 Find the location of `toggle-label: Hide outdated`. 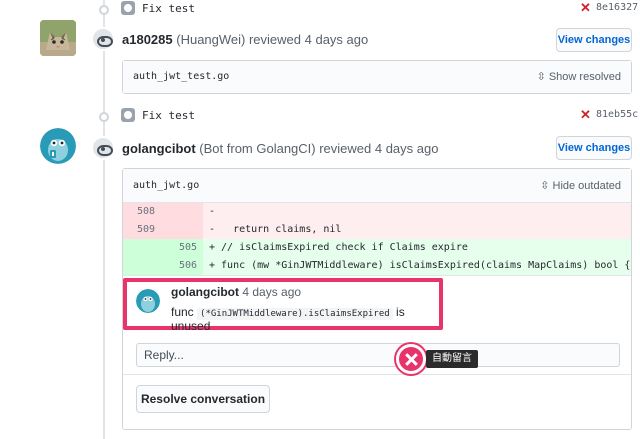

toggle-label: Hide outdated is located at coordinates (587, 186).